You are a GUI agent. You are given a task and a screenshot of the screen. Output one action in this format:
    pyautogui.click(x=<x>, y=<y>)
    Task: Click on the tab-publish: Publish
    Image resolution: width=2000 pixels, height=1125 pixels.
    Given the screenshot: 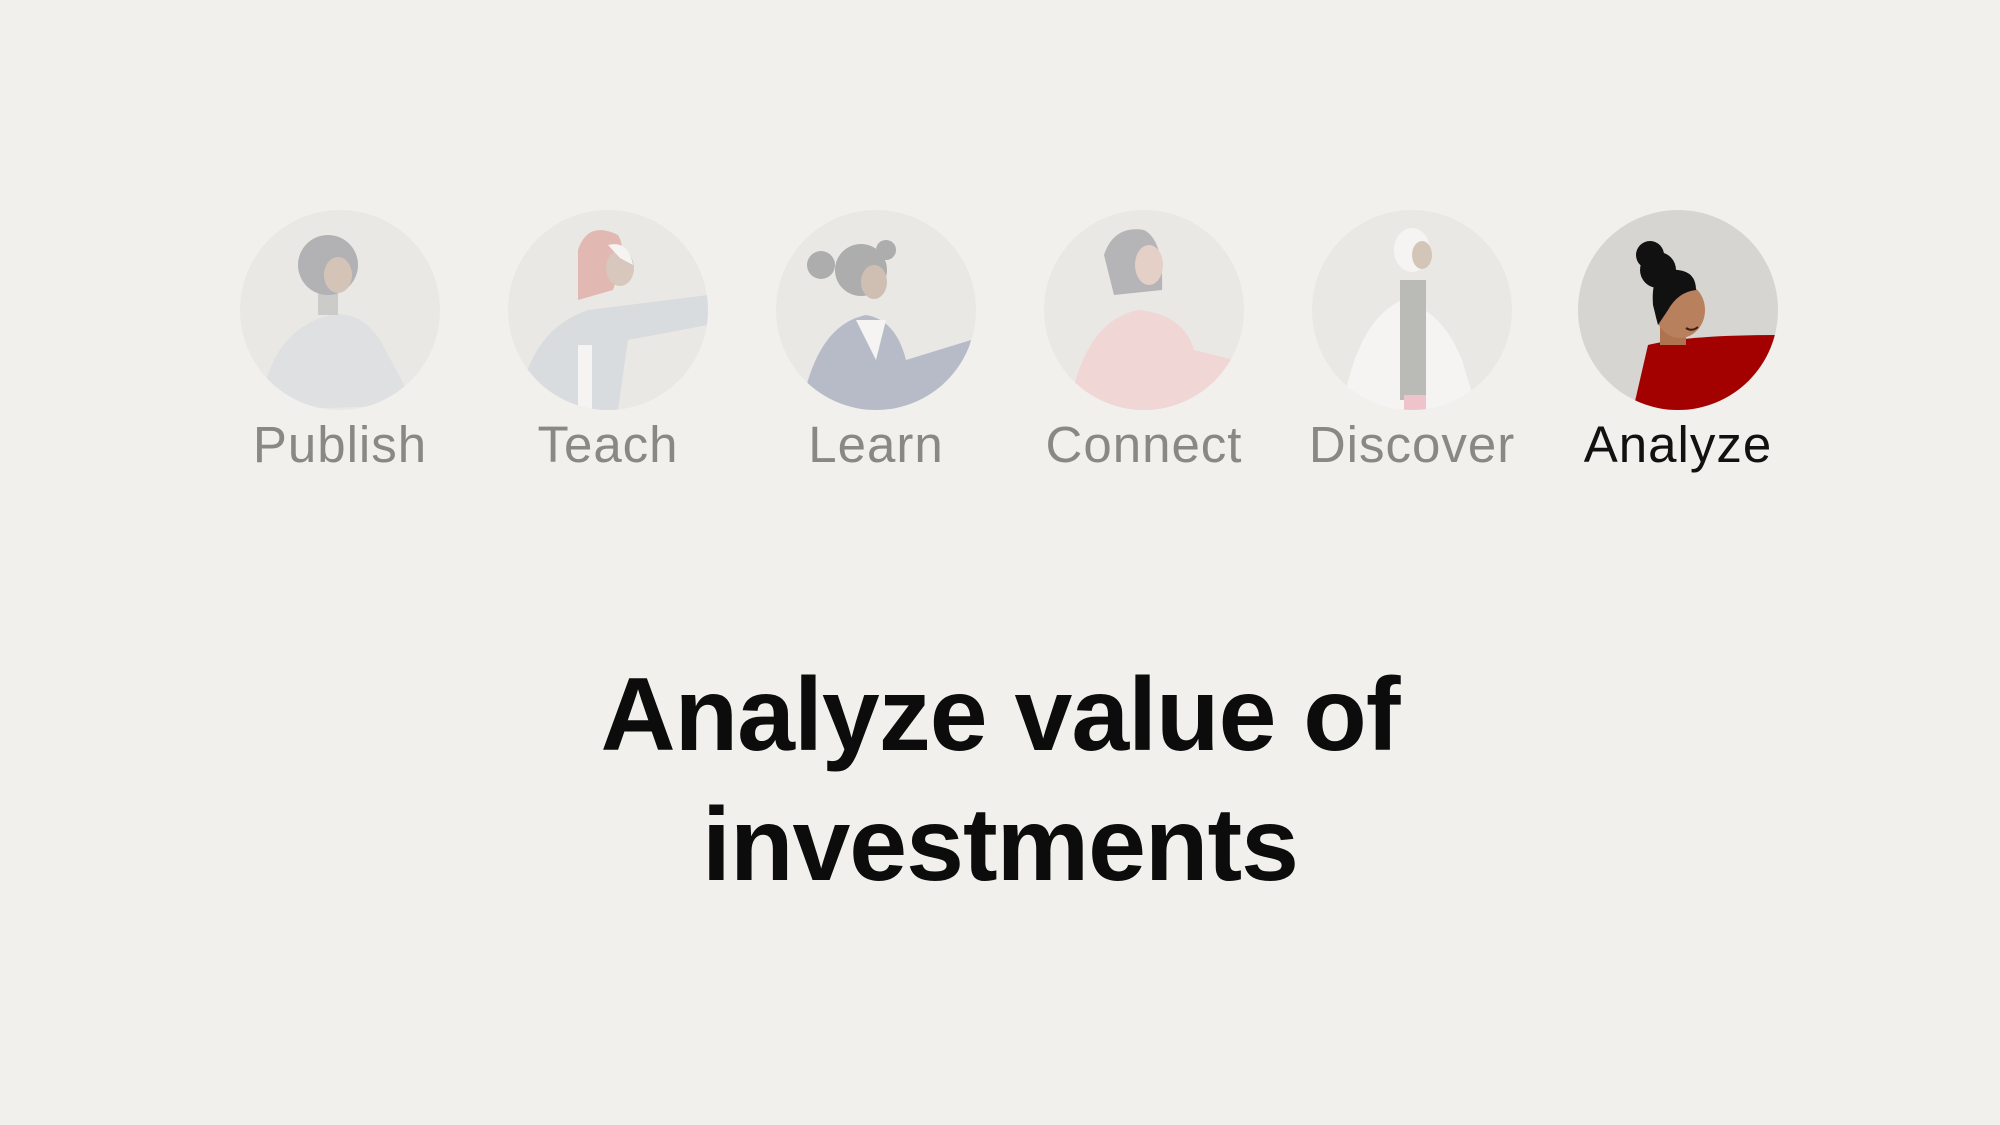 What is the action you would take?
    pyautogui.click(x=340, y=340)
    